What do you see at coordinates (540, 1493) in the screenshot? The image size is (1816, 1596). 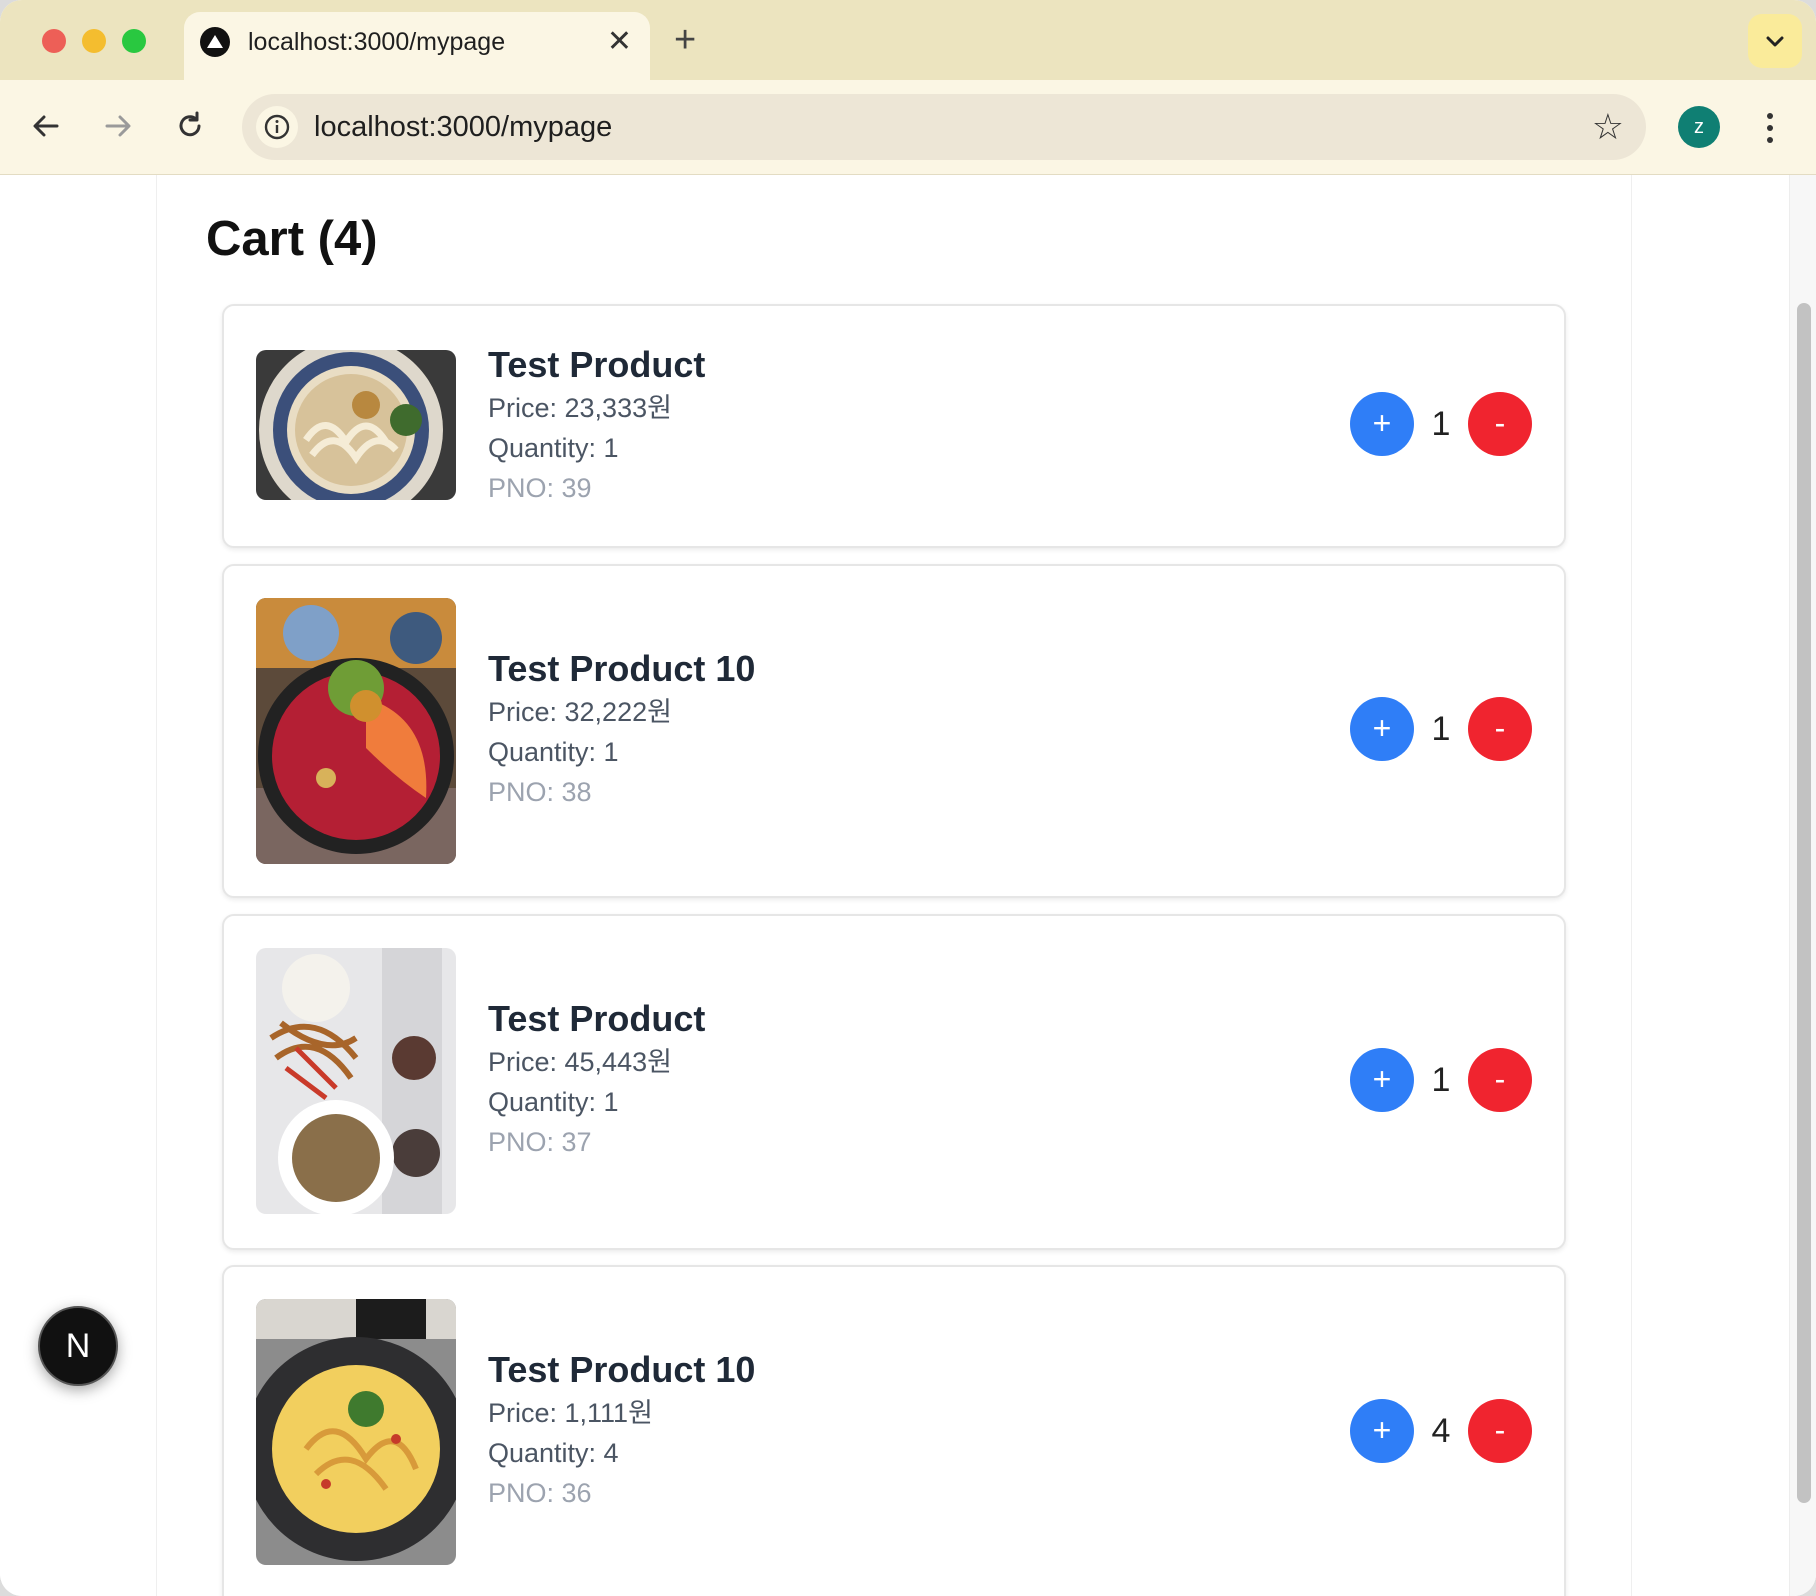 I see `product-pno: PNO: 36` at bounding box center [540, 1493].